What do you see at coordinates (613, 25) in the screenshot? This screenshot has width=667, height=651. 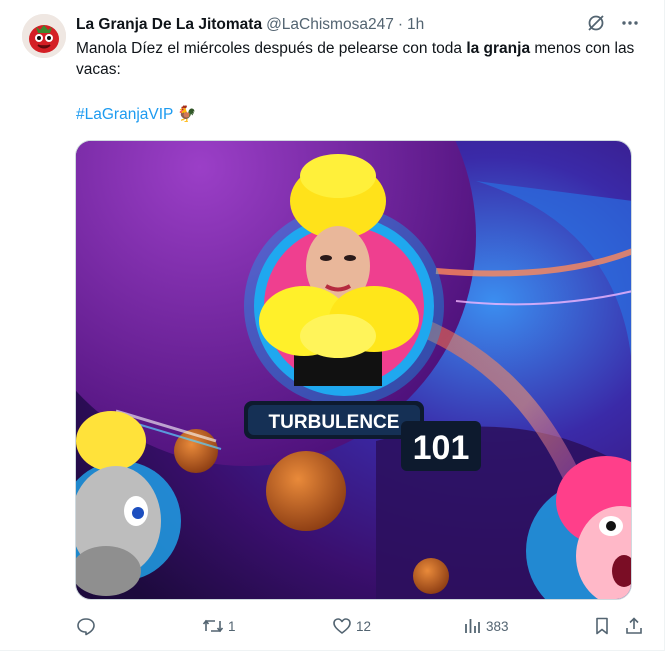 I see `header-actions` at bounding box center [613, 25].